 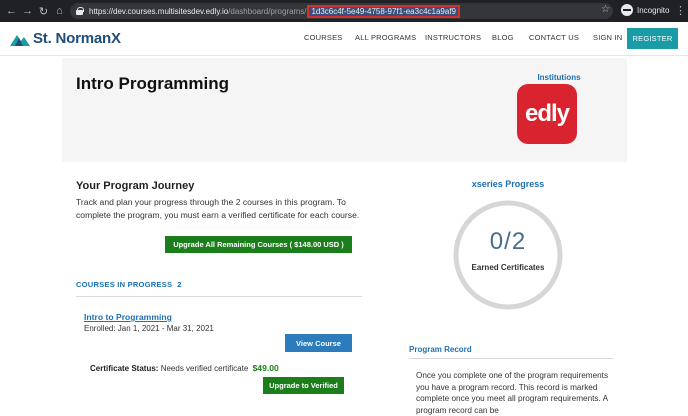 I want to click on profile-button: Incognito, so click(x=645, y=10).